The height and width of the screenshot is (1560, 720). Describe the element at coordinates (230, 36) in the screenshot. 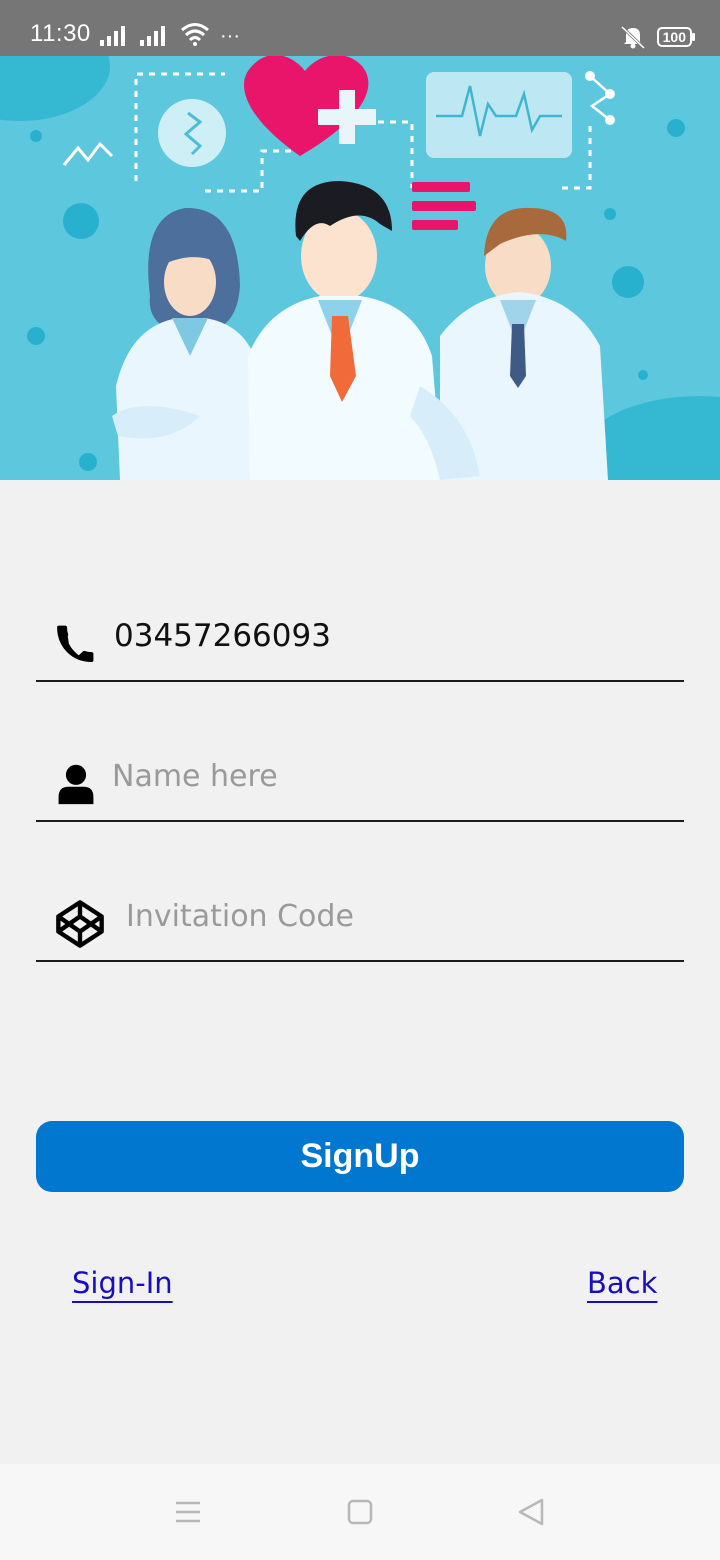

I see `status-more: ···` at that location.